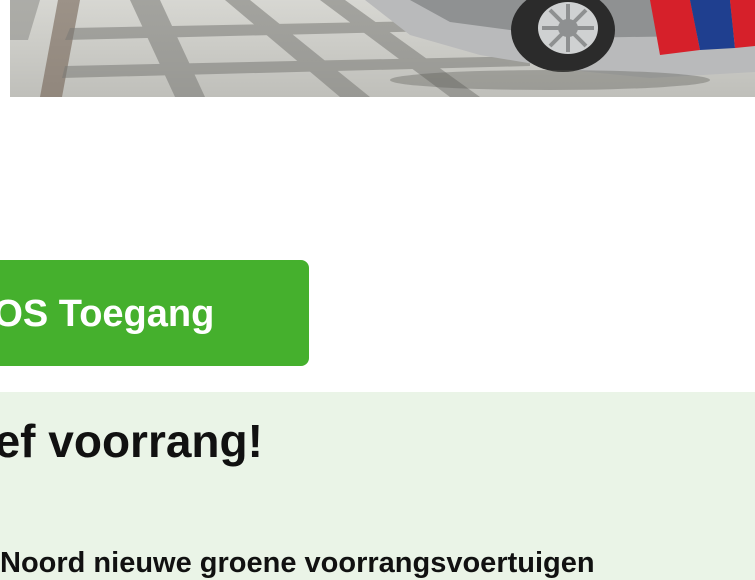  I want to click on section-heading: eef voorrang!, so click(131, 441).